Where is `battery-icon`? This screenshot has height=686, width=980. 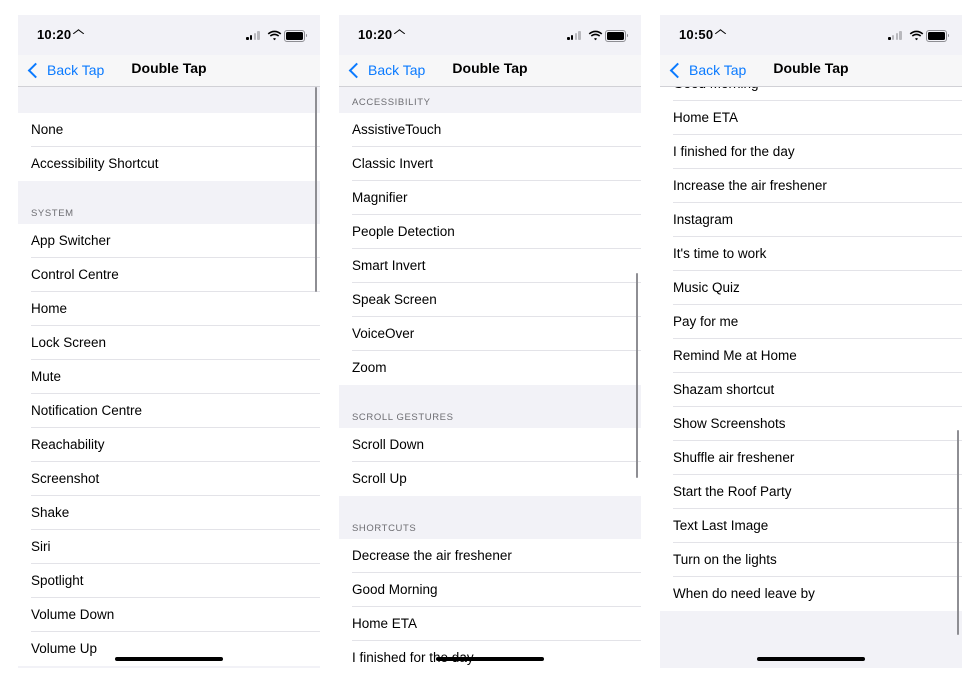
battery-icon is located at coordinates (937, 36).